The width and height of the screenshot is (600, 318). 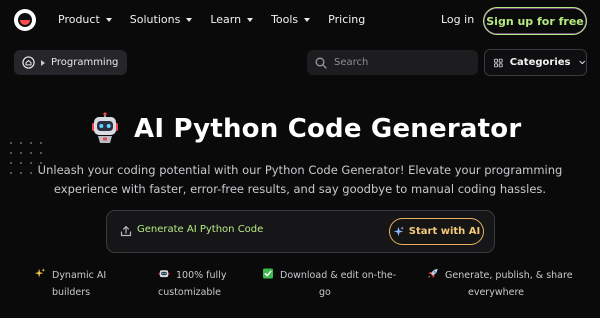 I want to click on check-icon, so click(x=268, y=273).